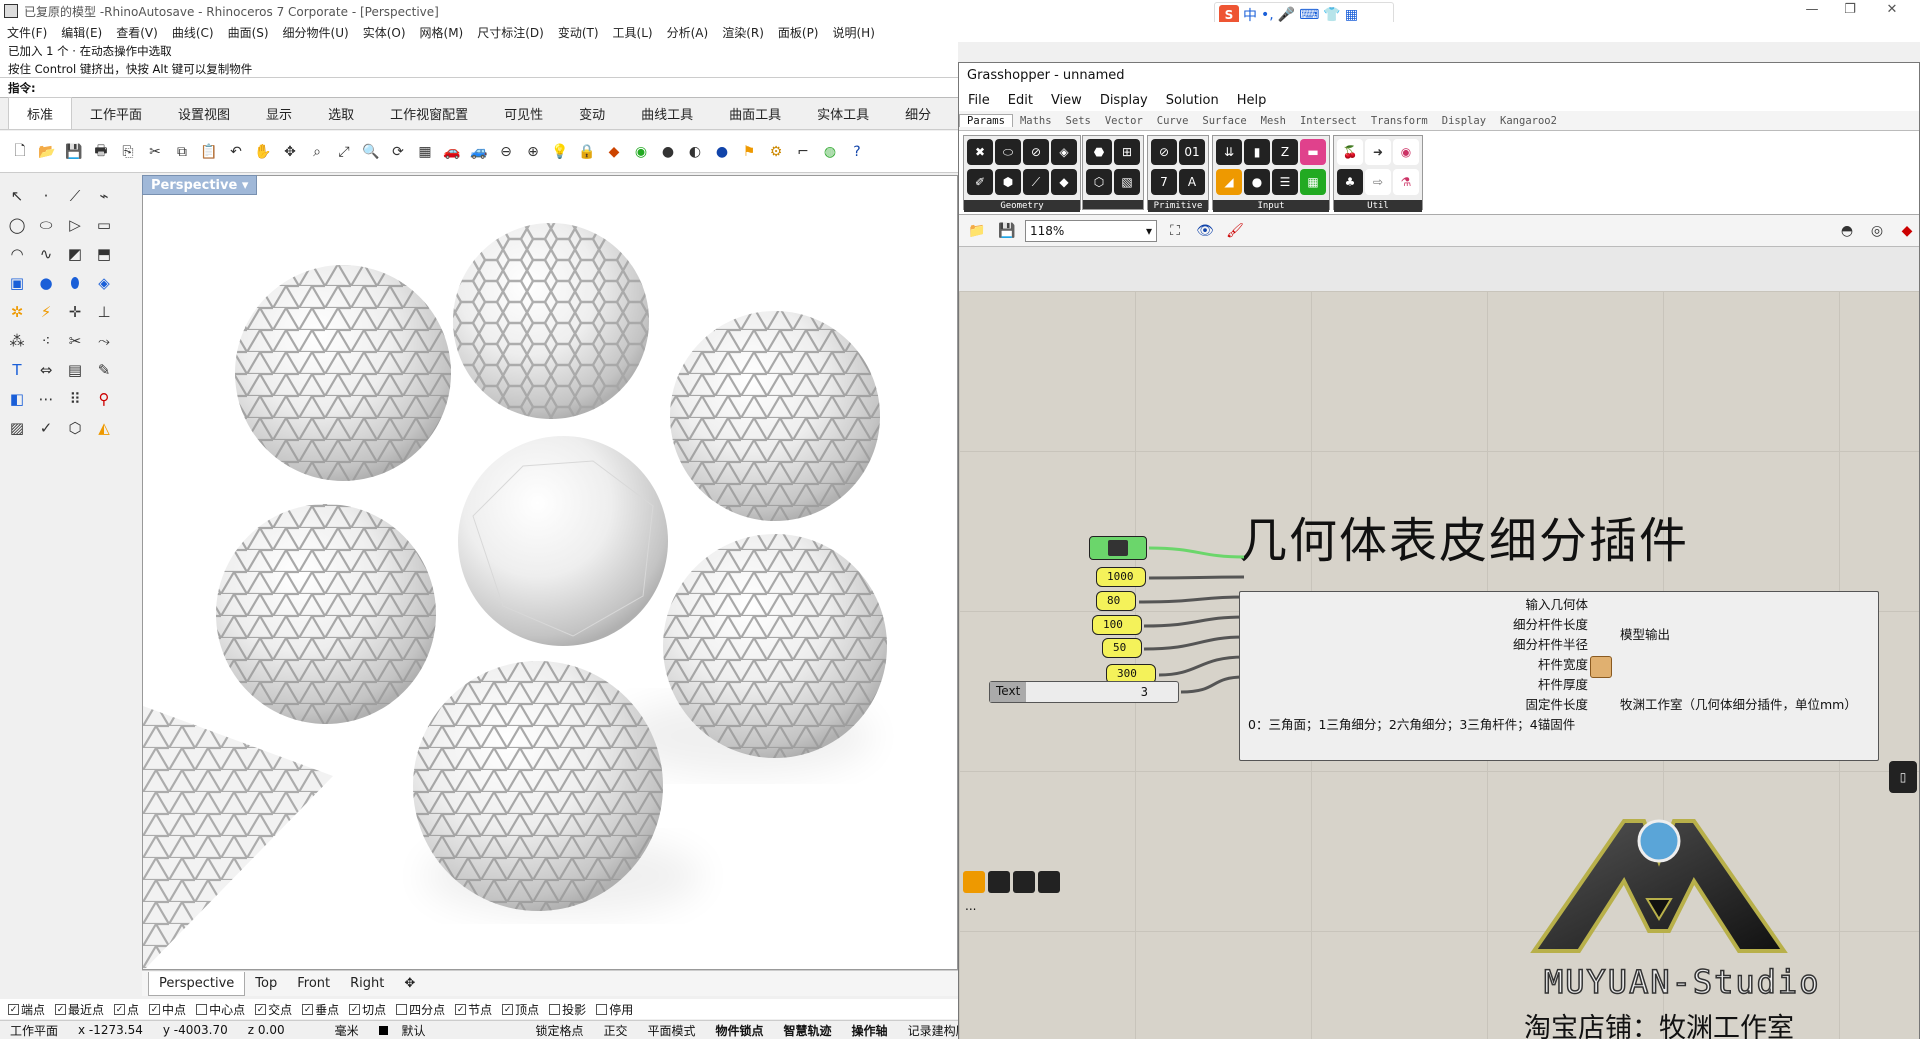 The width and height of the screenshot is (1920, 1039). What do you see at coordinates (614, 1009) in the screenshot?
I see `snap-checkbox-12: 停用` at bounding box center [614, 1009].